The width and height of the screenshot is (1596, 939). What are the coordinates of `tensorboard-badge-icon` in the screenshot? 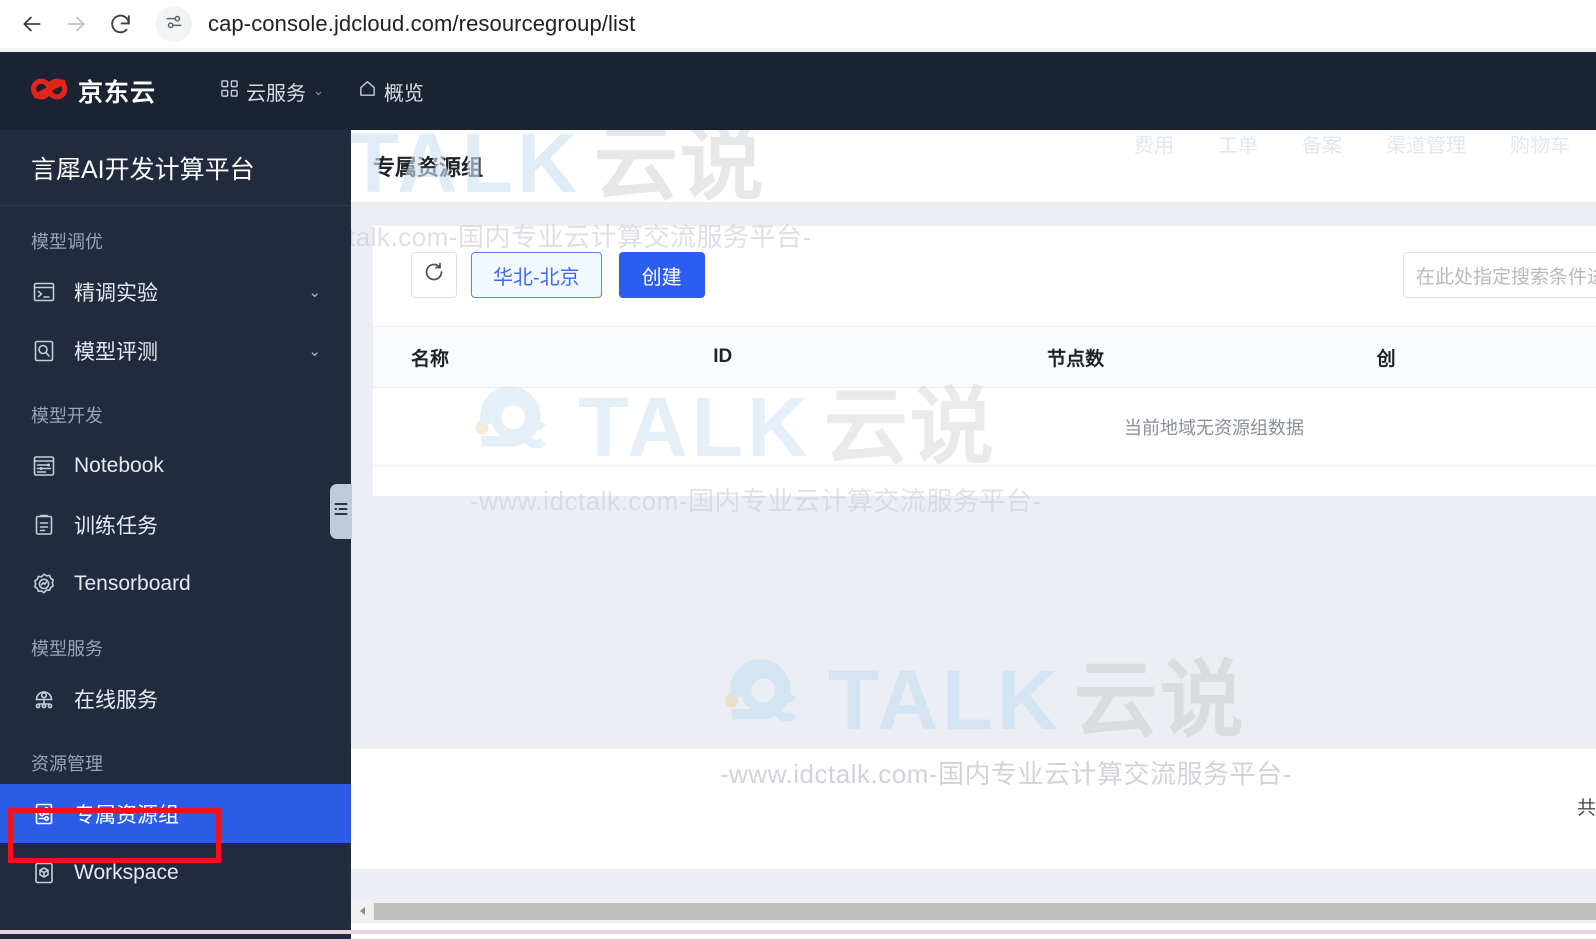 It's located at (44, 584).